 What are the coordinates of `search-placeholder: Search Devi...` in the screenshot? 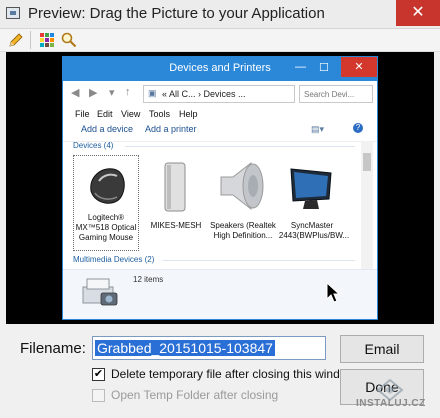 It's located at (329, 94).